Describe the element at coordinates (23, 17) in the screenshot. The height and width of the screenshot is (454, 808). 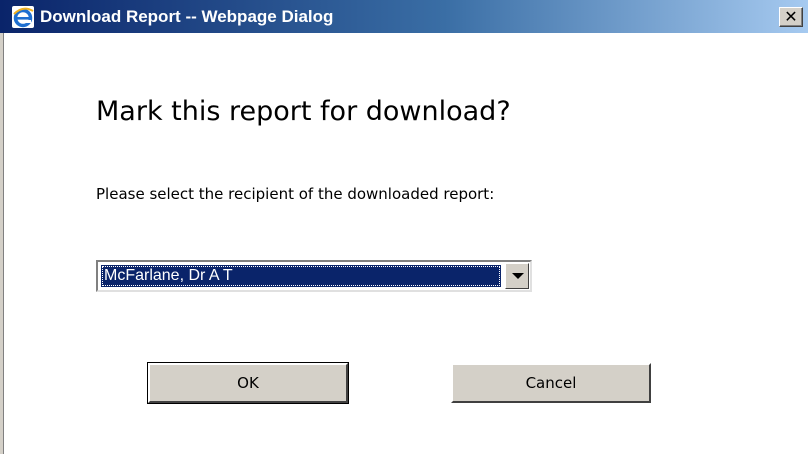
I see `internet-explorer-icon` at that location.